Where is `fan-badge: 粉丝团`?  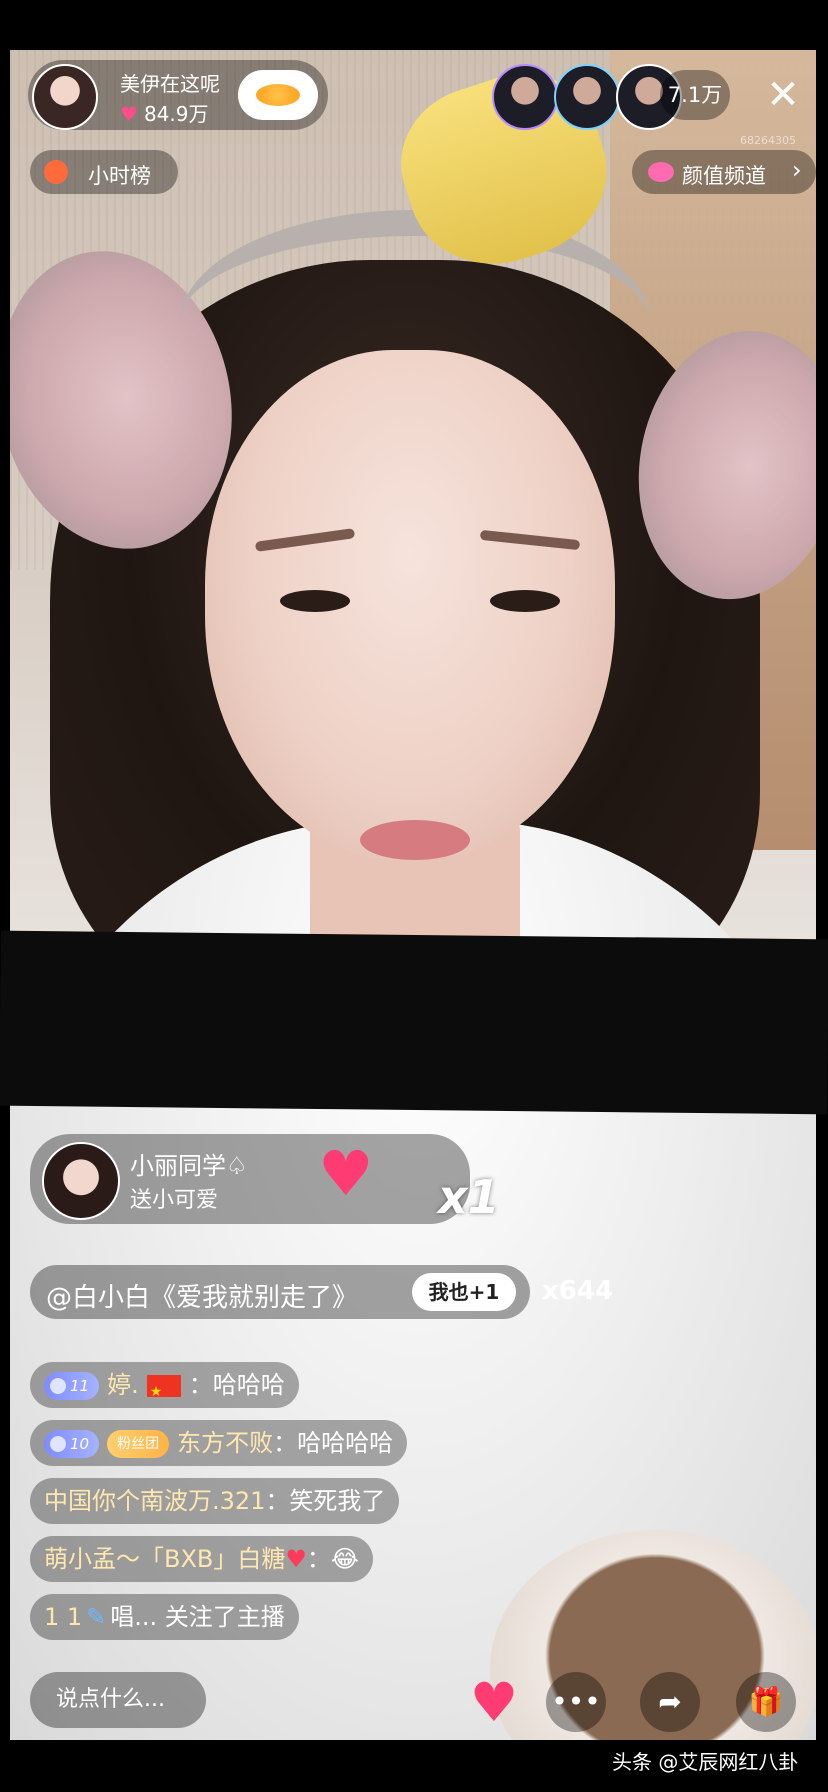 fan-badge: 粉丝团 is located at coordinates (138, 1444).